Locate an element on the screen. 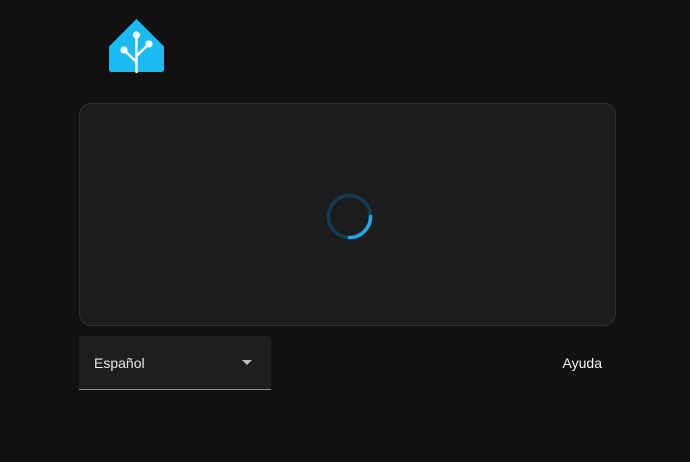  loading-spinner-icon is located at coordinates (349, 216).